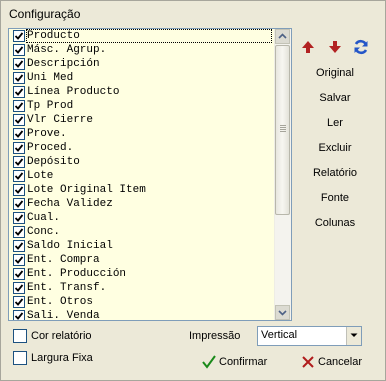 This screenshot has height=381, width=386. Describe the element at coordinates (141, 302) in the screenshot. I see `list-item: Ent. Otros` at that location.